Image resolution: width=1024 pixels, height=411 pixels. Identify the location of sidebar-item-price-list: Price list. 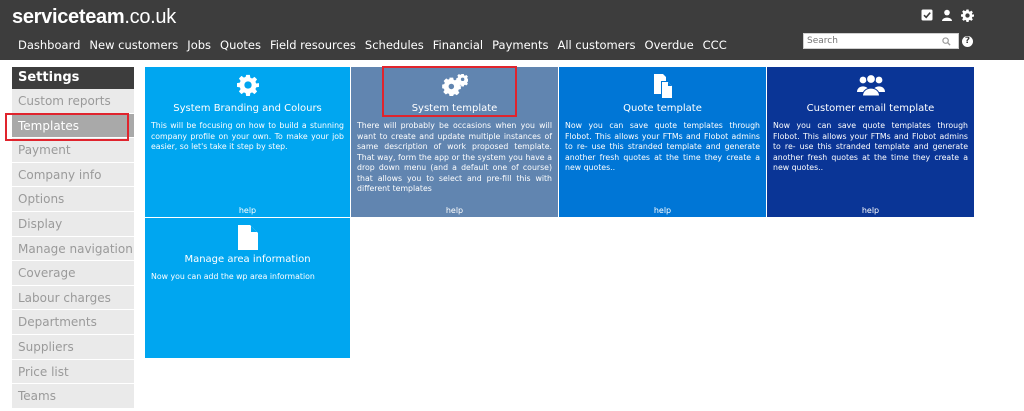
(73, 372).